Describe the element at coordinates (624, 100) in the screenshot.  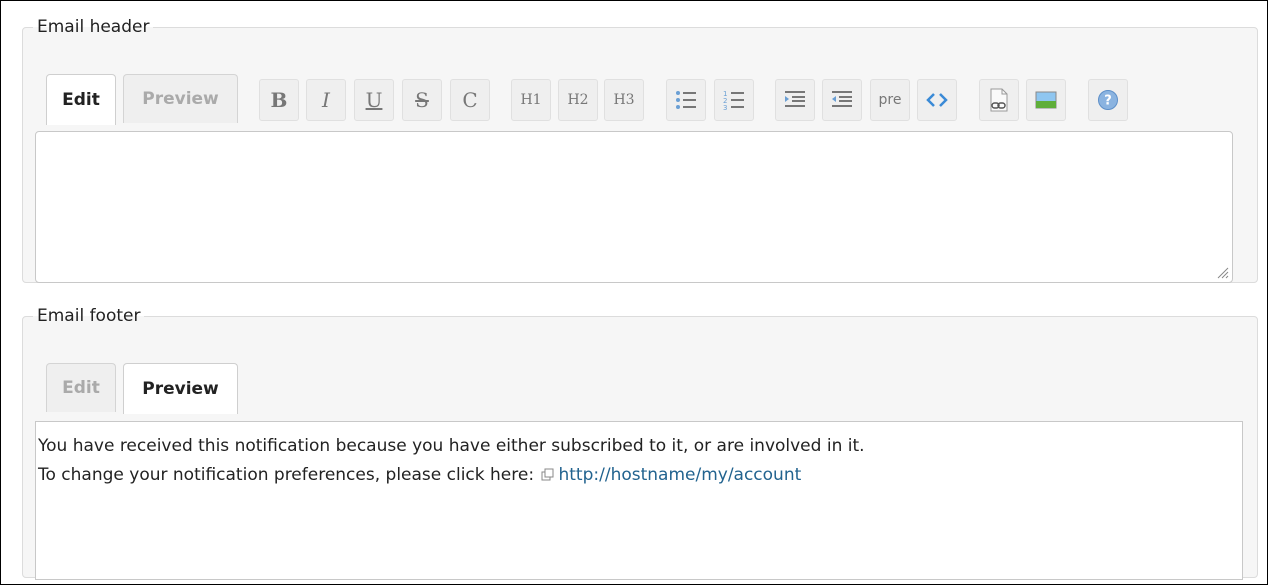
I see `heading-3-button: H3` at that location.